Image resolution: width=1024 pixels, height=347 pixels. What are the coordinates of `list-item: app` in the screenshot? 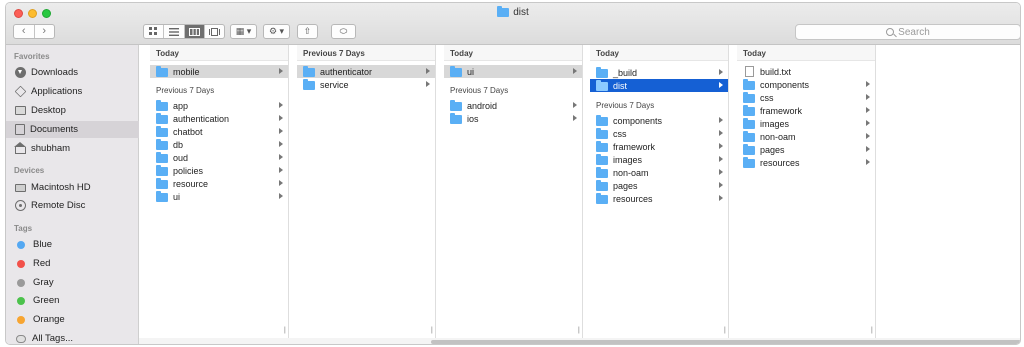 It's located at (219, 105).